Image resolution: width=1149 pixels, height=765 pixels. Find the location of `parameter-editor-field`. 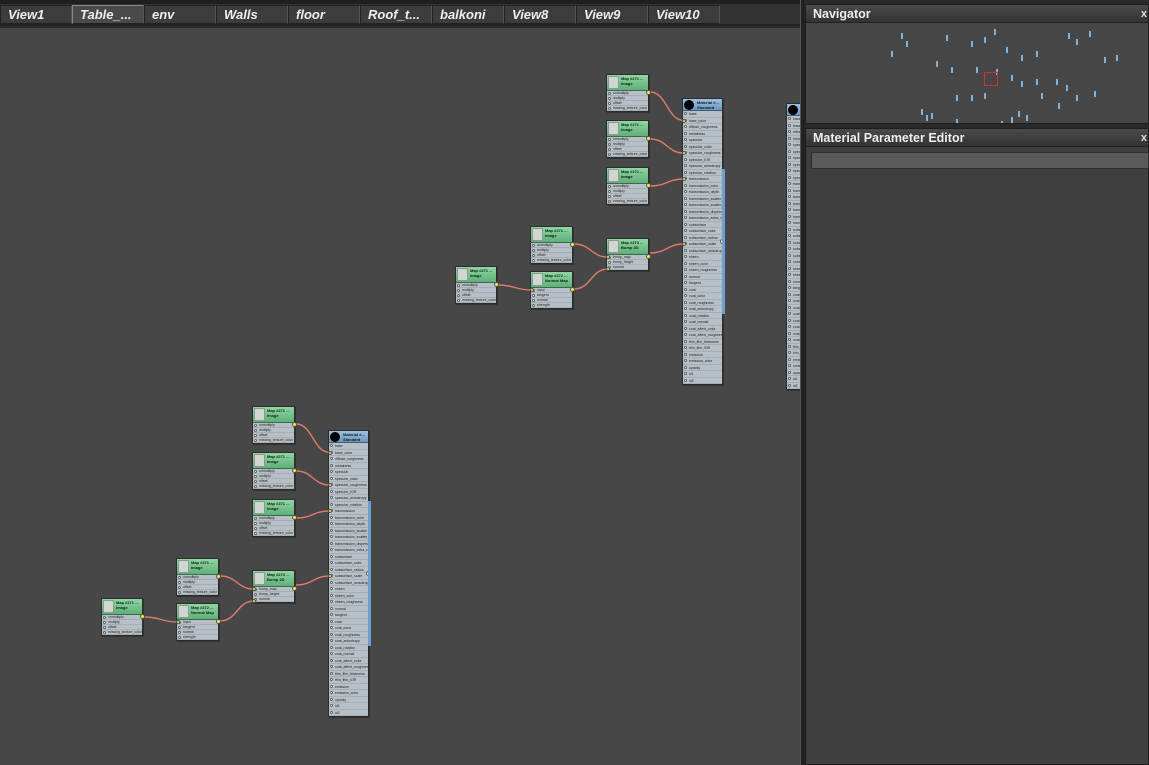

parameter-editor-field is located at coordinates (980, 160).